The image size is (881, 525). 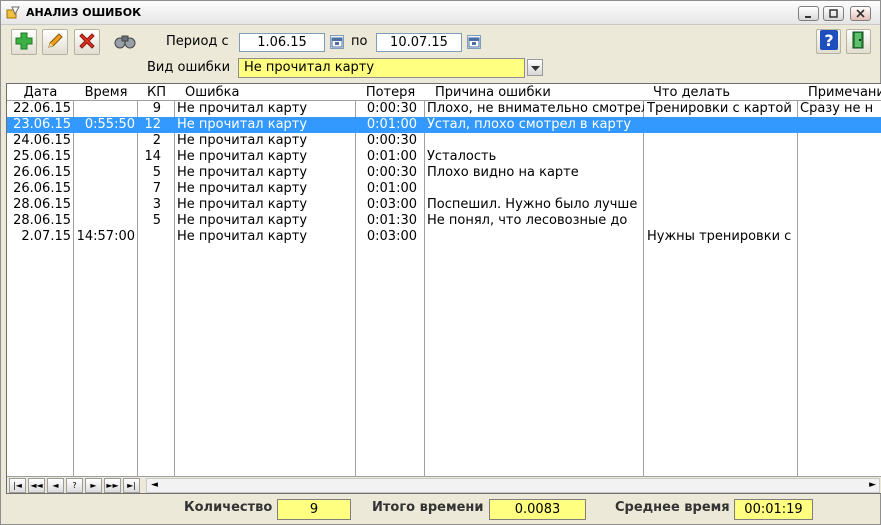 What do you see at coordinates (534, 157) in the screenshot?
I see `cell-cause: Усталость` at bounding box center [534, 157].